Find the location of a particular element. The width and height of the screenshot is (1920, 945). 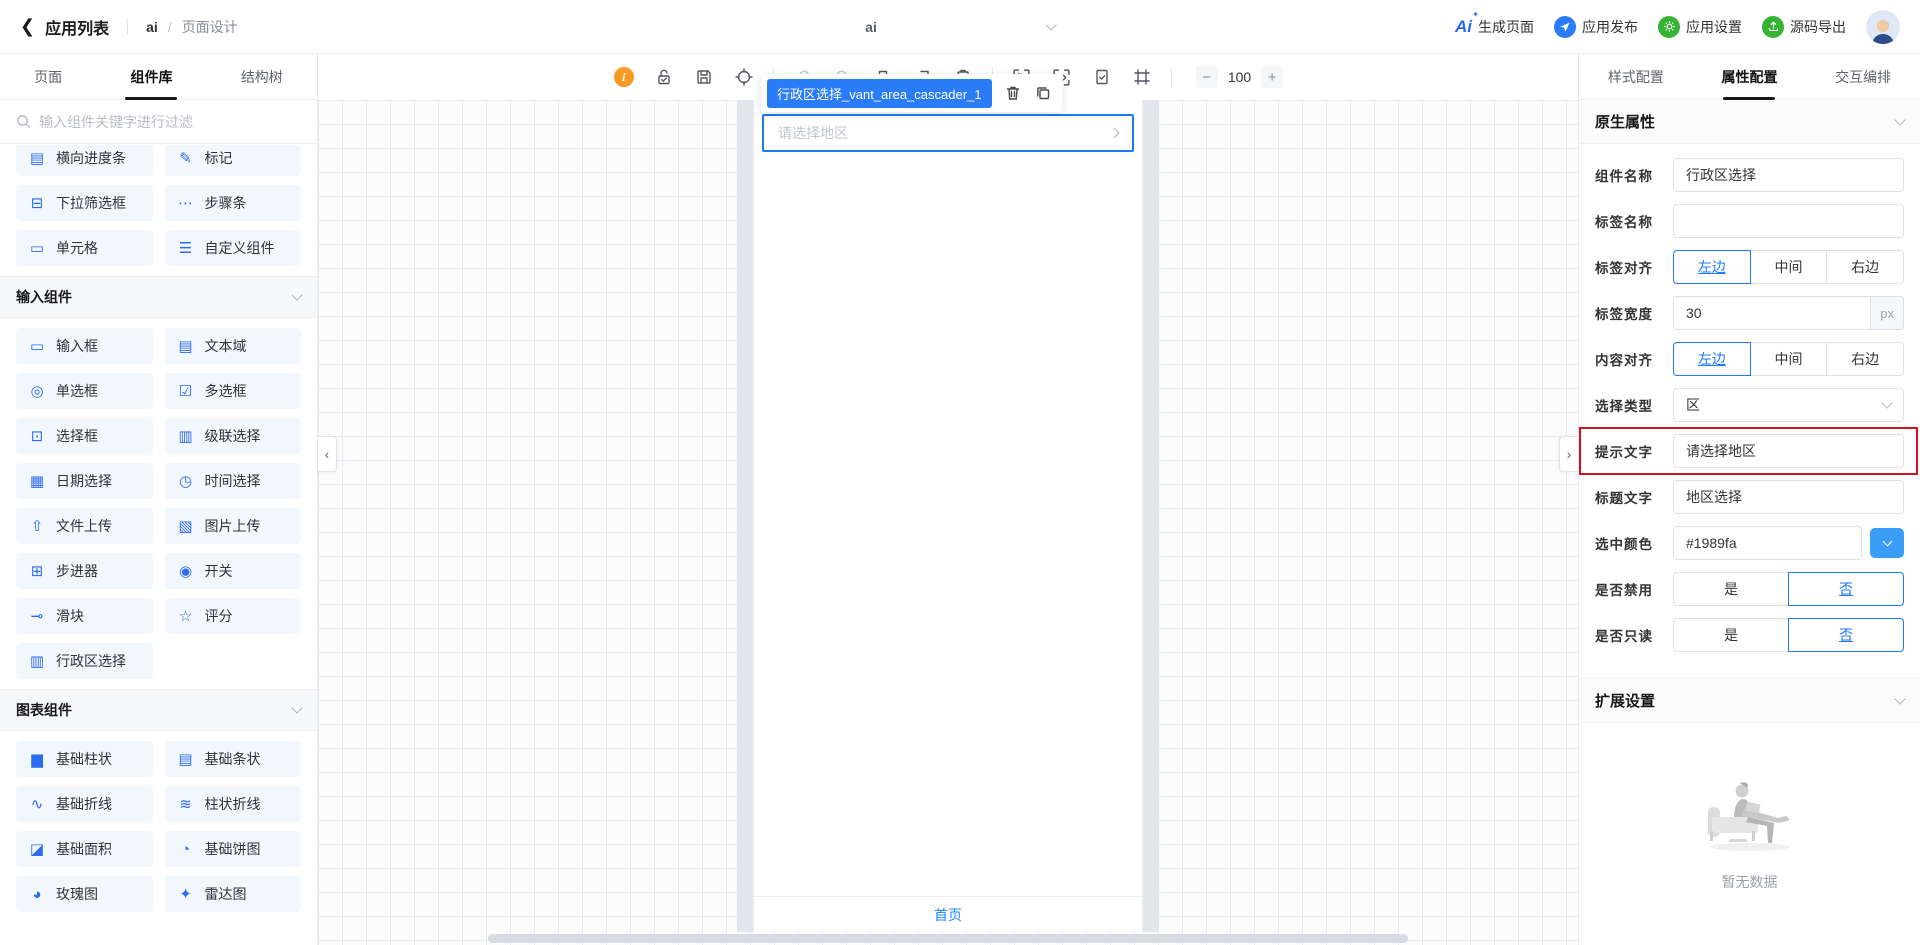

component-item: ▦ 日期选择 is located at coordinates (84, 481).